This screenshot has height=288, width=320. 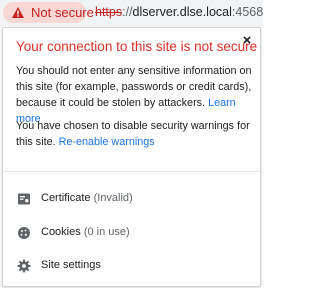 What do you see at coordinates (106, 232) in the screenshot?
I see `cookies-count: (0 in use)` at bounding box center [106, 232].